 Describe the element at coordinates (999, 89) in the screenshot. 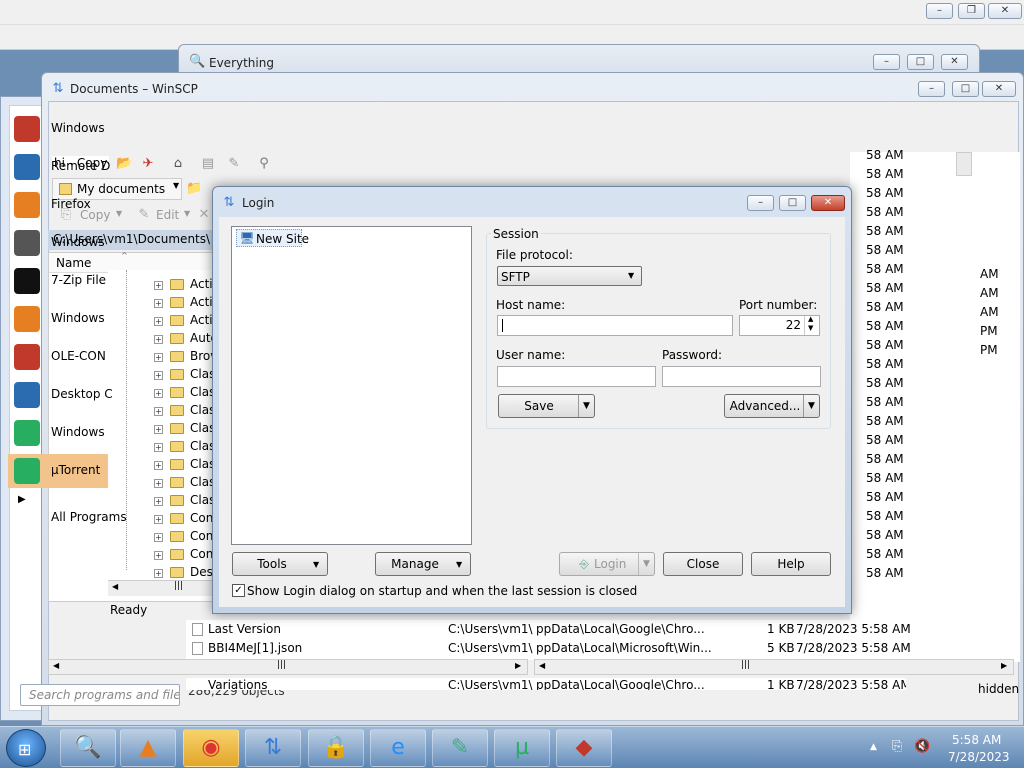

I see `winscp-close-button: ✕` at that location.